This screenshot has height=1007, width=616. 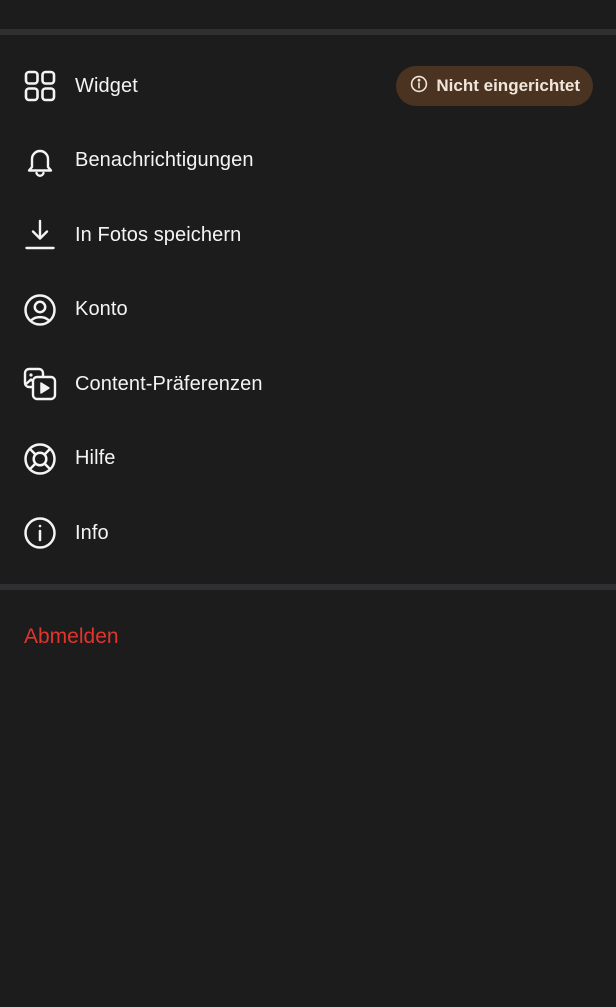 What do you see at coordinates (308, 533) in the screenshot?
I see `menu-item-info: Info` at bounding box center [308, 533].